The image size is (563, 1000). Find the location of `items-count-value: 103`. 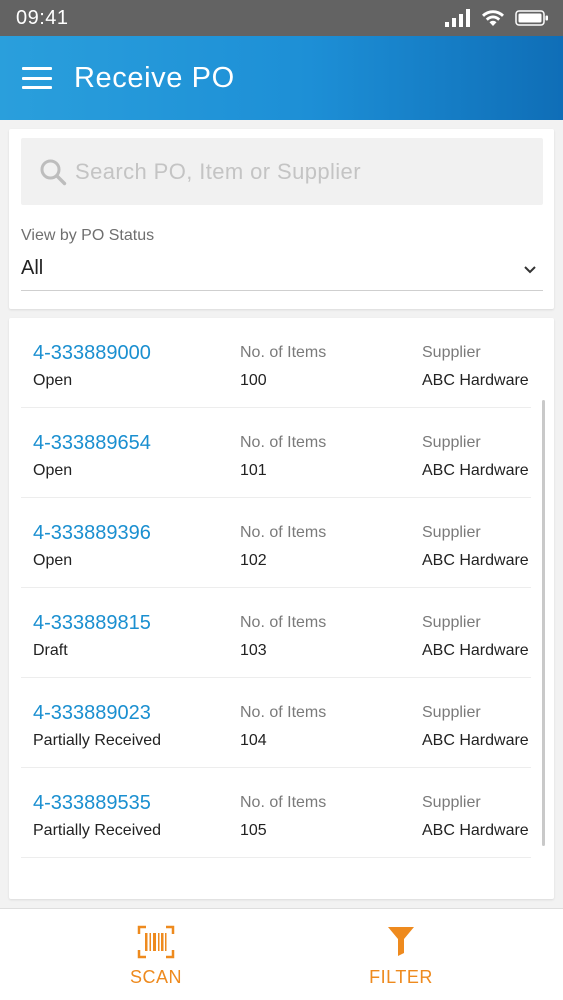

items-count-value: 103 is located at coordinates (253, 650).